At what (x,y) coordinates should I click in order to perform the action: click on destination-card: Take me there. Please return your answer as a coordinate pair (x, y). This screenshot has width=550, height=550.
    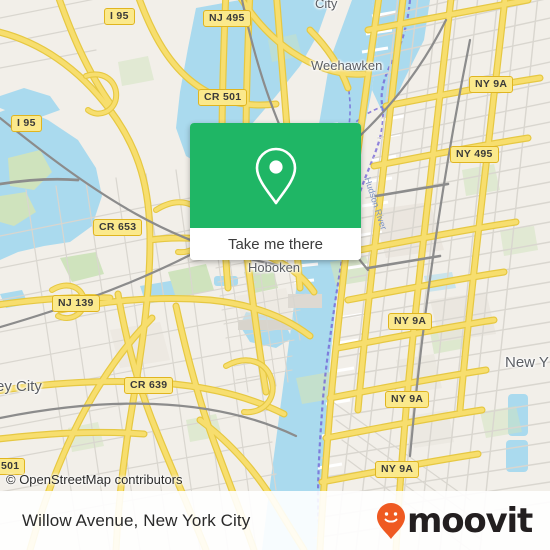
    Looking at the image, I should click on (275, 191).